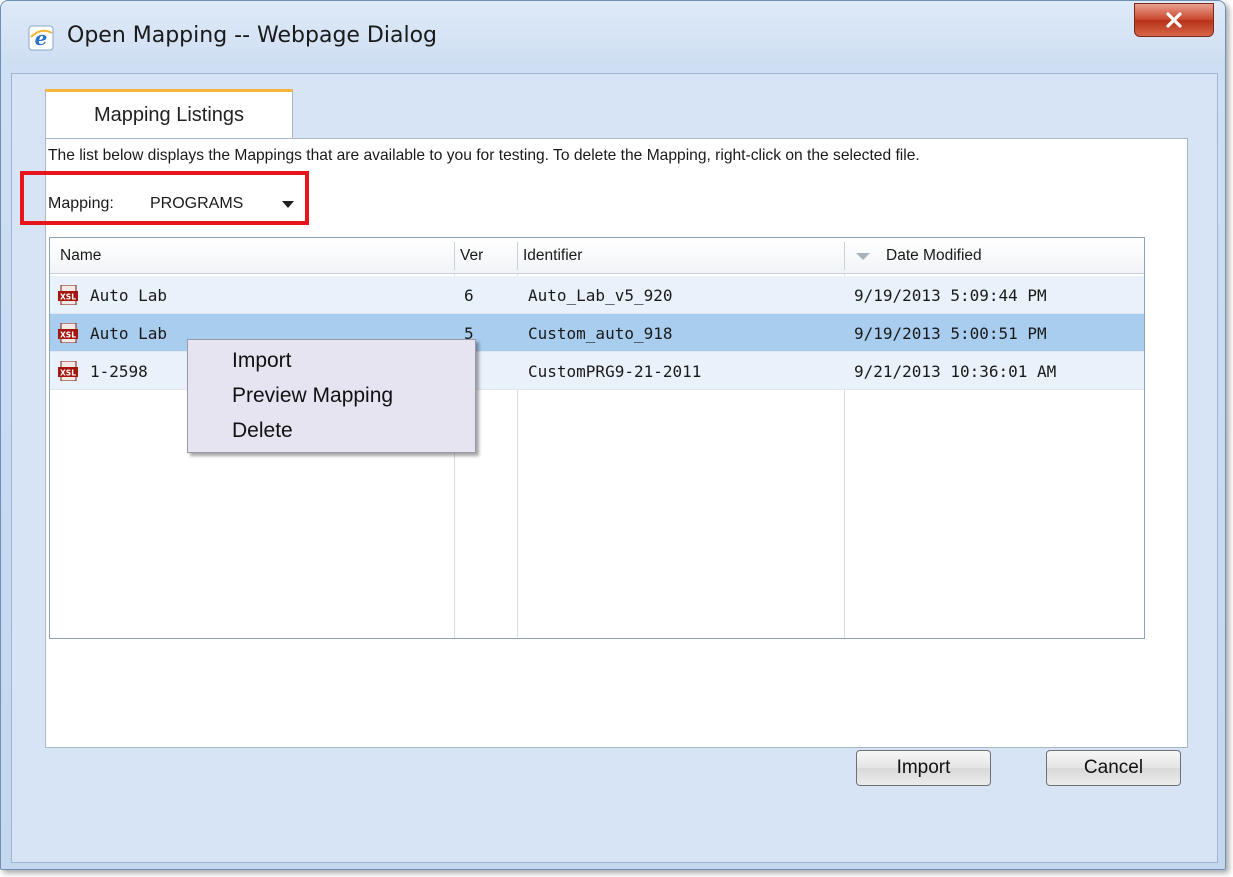 Image resolution: width=1233 pixels, height=877 pixels. What do you see at coordinates (252, 256) in the screenshot?
I see `column-header-name: Name` at bounding box center [252, 256].